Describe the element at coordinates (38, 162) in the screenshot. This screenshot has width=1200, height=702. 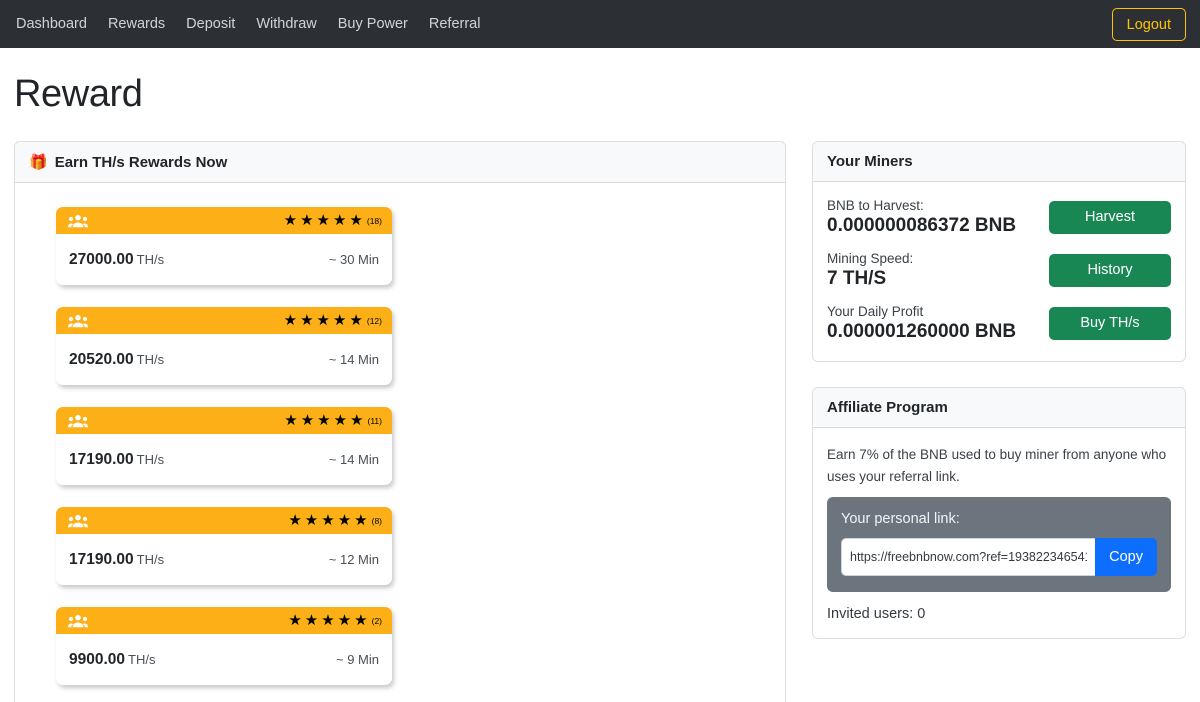
I see `gift-icon: 🎁` at that location.